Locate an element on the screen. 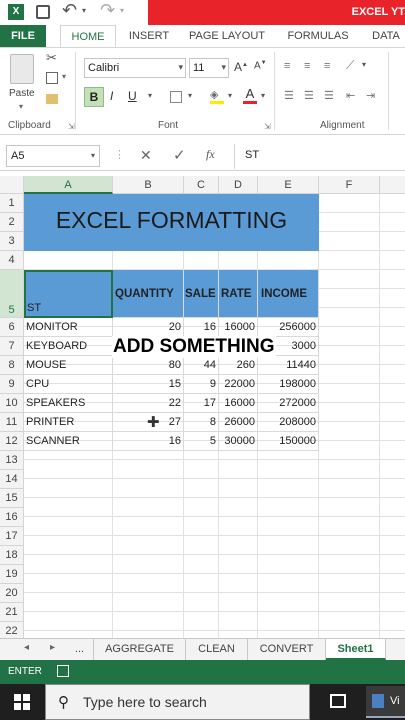 This screenshot has width=405, height=720. cancel-entry-icon: ✕ is located at coordinates (146, 155).